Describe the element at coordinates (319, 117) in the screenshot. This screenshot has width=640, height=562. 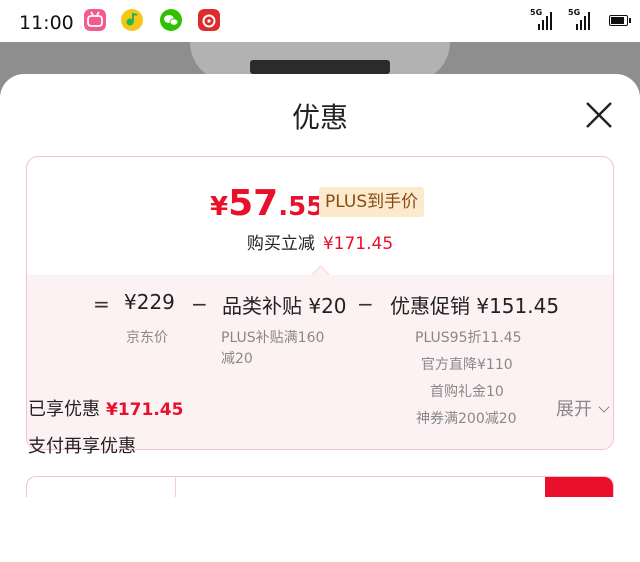
I see `sheet-title: 优惠` at that location.